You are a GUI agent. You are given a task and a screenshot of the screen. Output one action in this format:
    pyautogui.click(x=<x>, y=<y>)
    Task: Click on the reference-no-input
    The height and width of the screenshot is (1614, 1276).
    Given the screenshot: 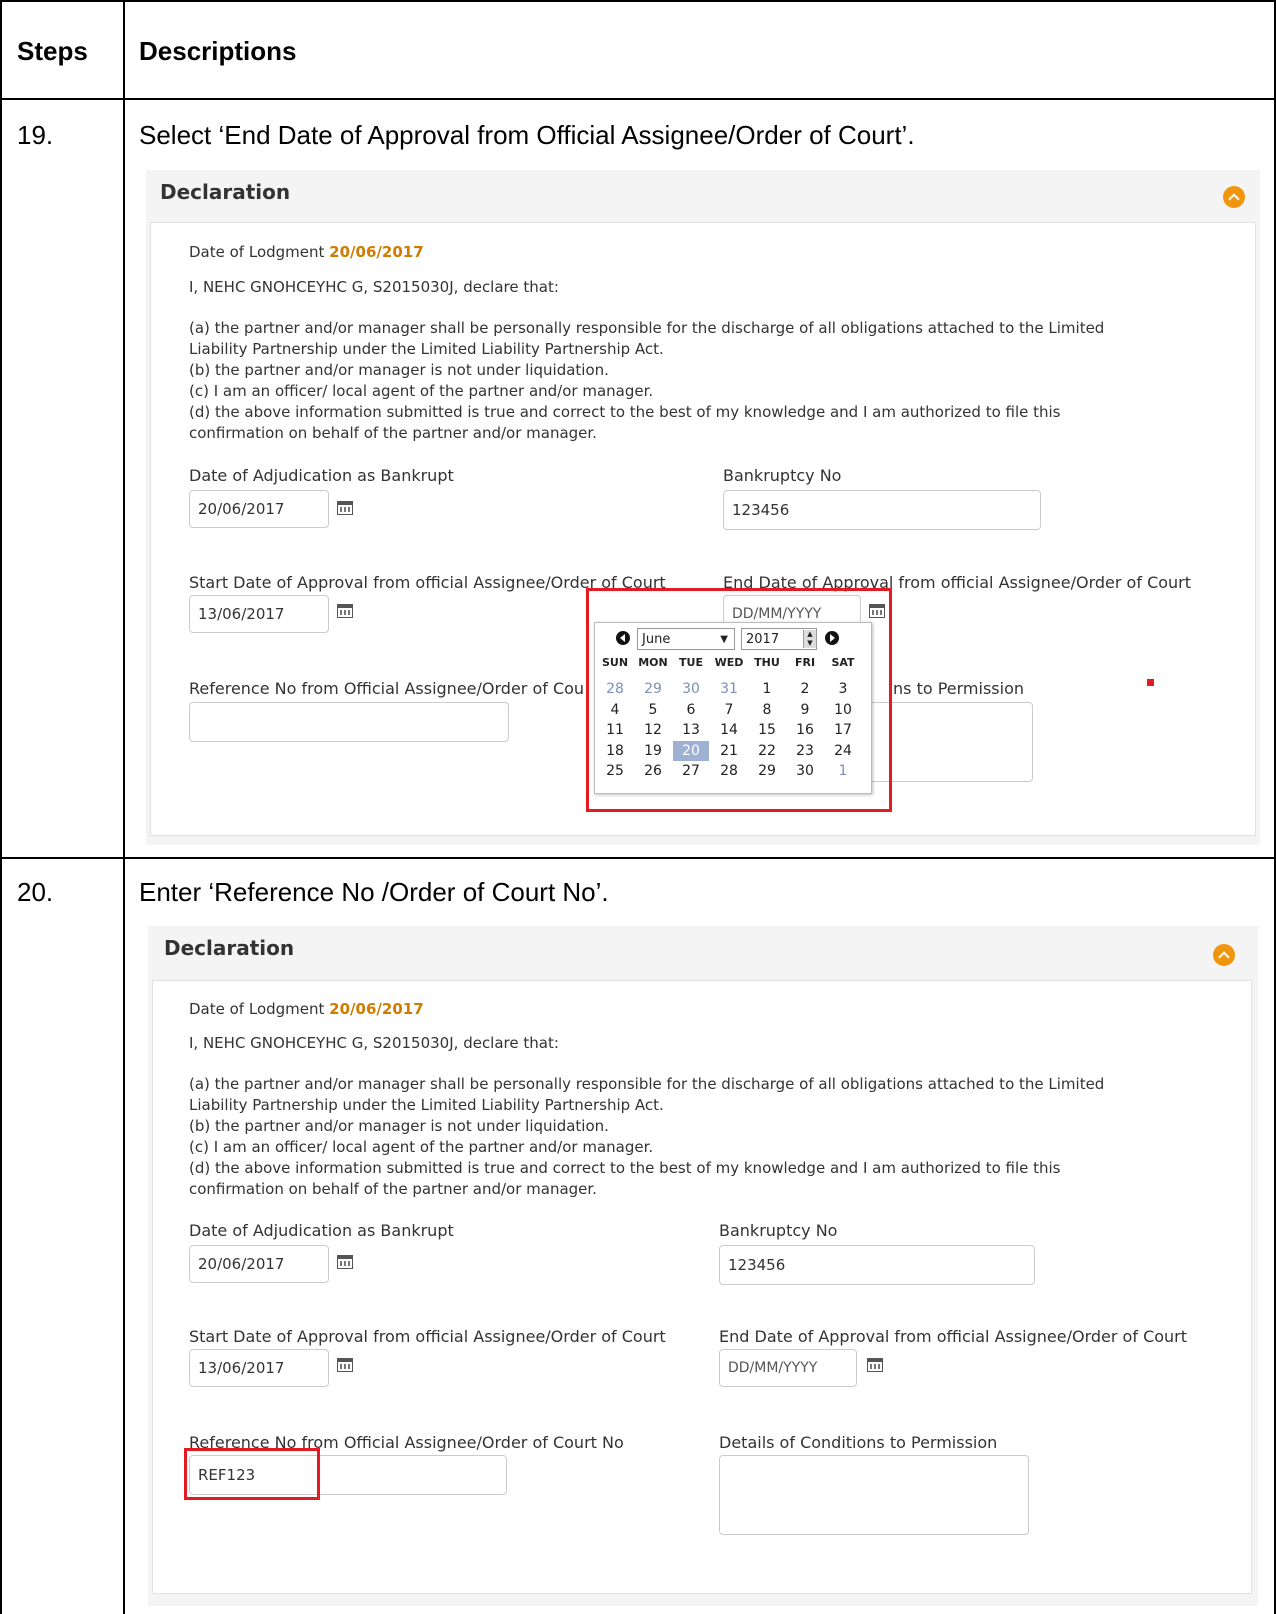 What is the action you would take?
    pyautogui.click(x=349, y=722)
    